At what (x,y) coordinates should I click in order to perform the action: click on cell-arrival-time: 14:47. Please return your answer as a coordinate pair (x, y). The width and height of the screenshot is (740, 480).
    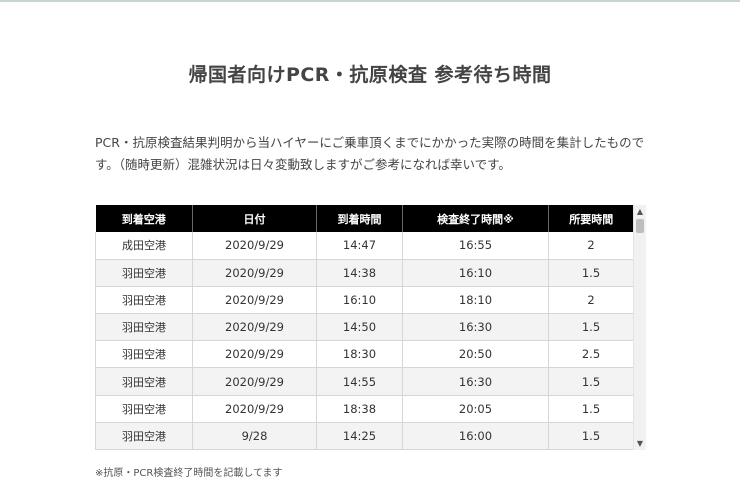
    Looking at the image, I should click on (359, 246).